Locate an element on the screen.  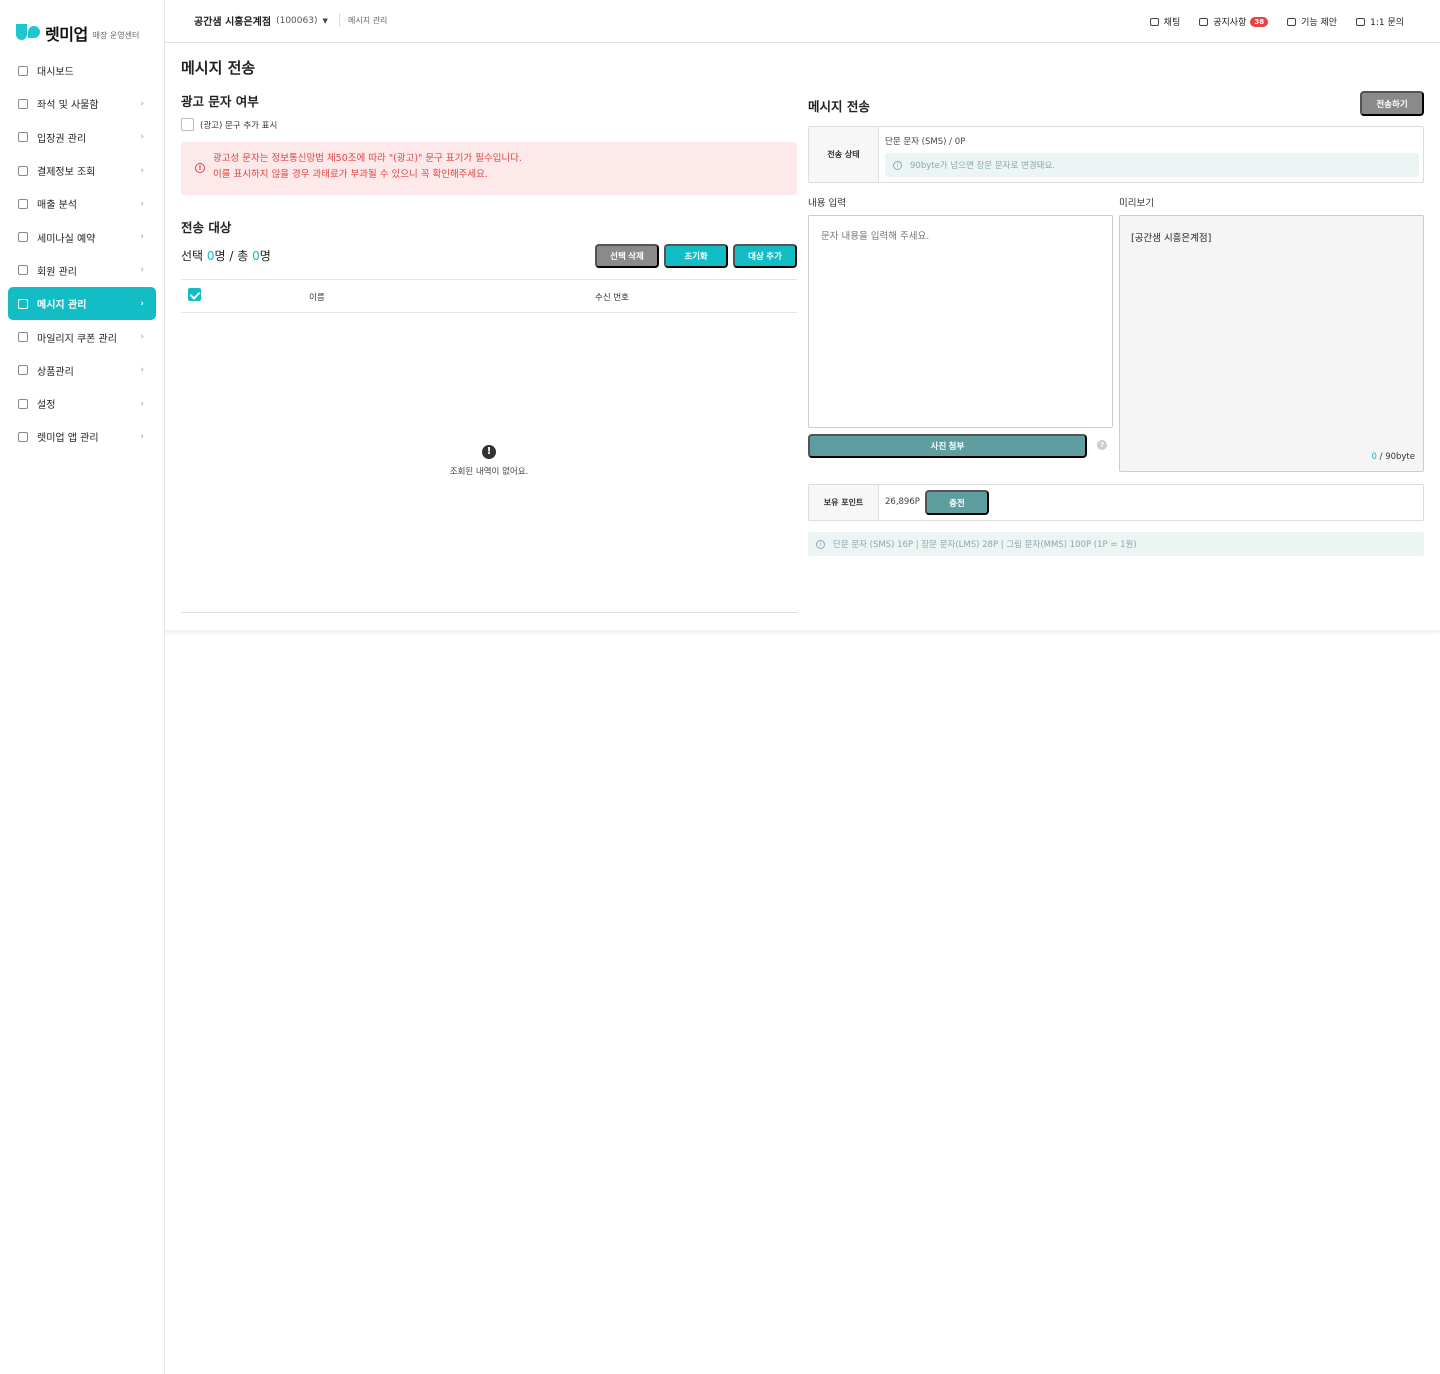
count-mid: 명 / 총 is located at coordinates (233, 256).